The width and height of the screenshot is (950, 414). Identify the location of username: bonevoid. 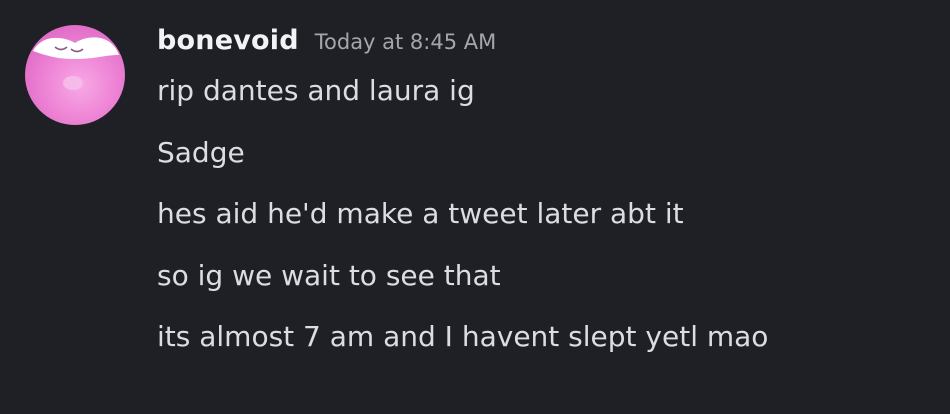
(228, 40).